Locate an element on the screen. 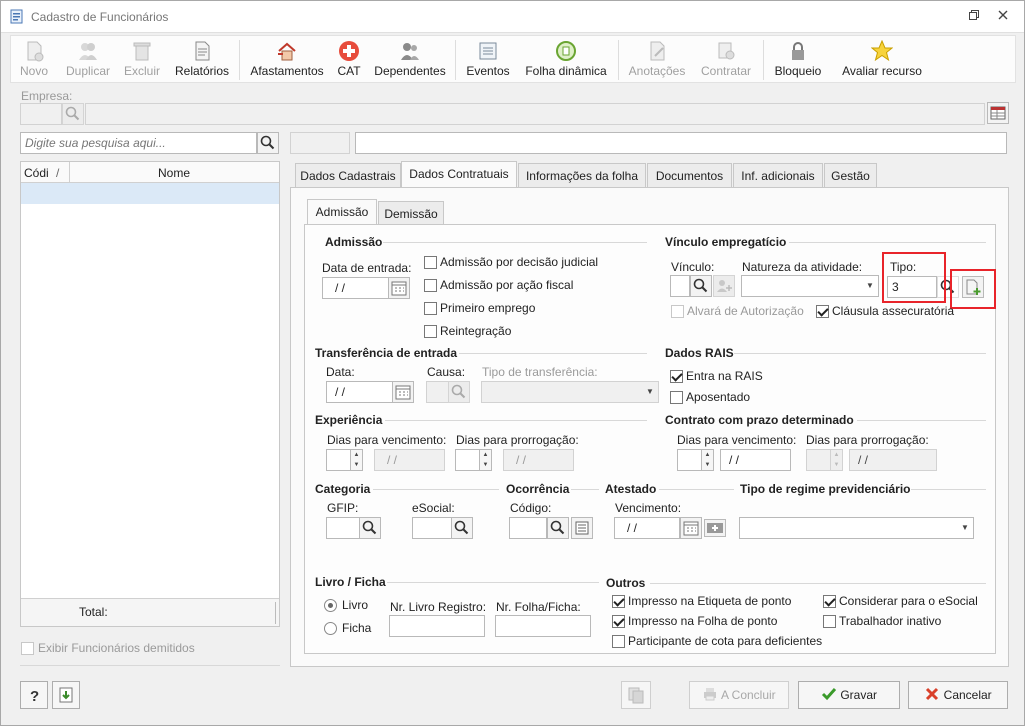 This screenshot has width=1025, height=726. atestado-vencimento-input: / / is located at coordinates (647, 528).